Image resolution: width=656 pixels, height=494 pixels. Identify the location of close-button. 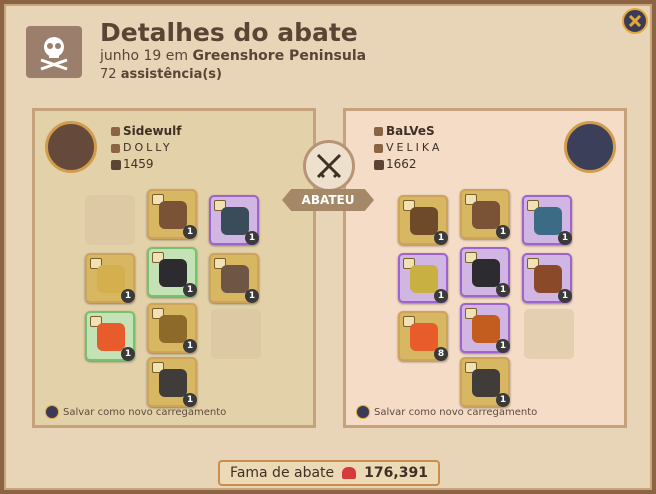
(635, 21).